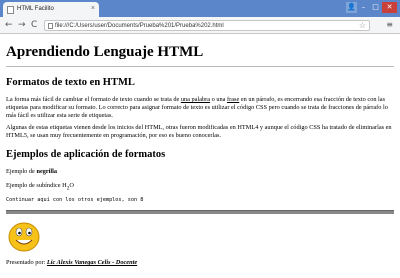 This screenshot has width=400, height=278. What do you see at coordinates (86, 154) in the screenshot?
I see `section-heading-examples: Ejemplos de aplicación de formatos` at bounding box center [86, 154].